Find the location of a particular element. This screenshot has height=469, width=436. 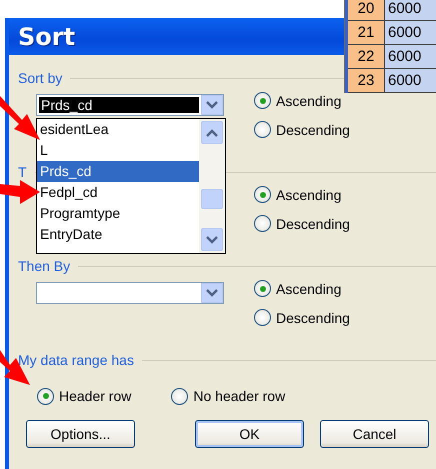

scroll-thumb is located at coordinates (212, 198).